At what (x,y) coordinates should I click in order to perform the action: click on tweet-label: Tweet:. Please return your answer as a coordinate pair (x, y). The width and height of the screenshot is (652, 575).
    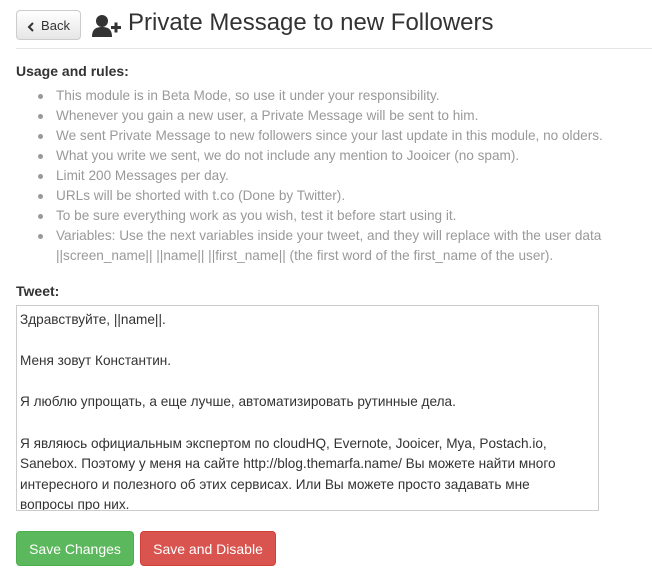
    Looking at the image, I should click on (38, 291).